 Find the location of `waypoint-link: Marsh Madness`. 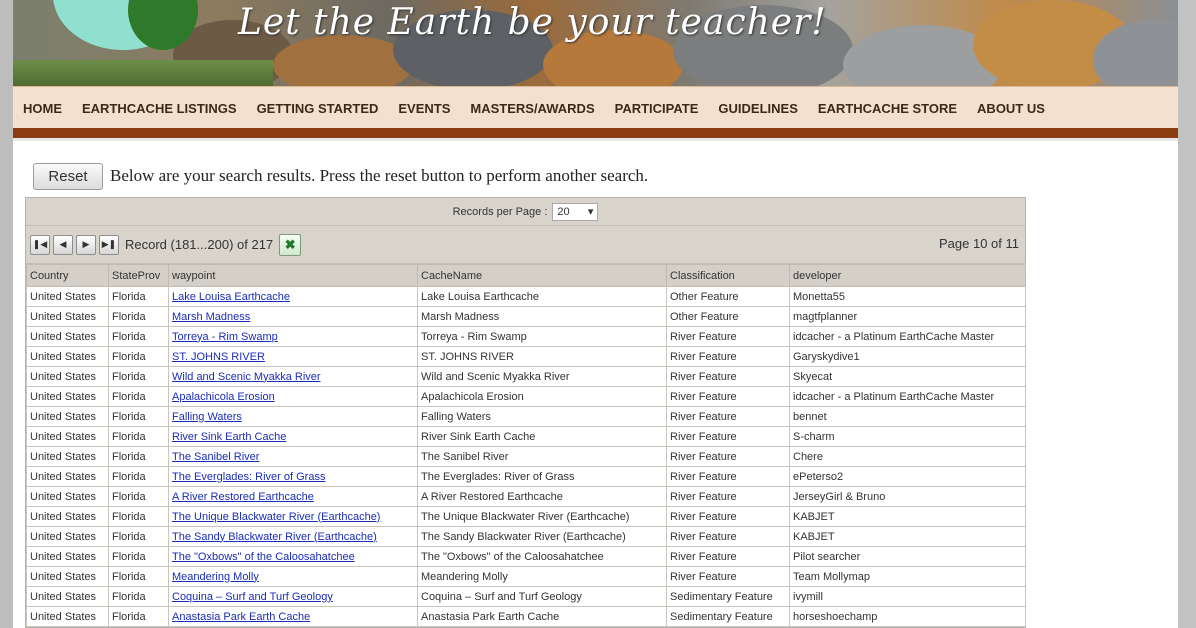

waypoint-link: Marsh Madness is located at coordinates (211, 317).